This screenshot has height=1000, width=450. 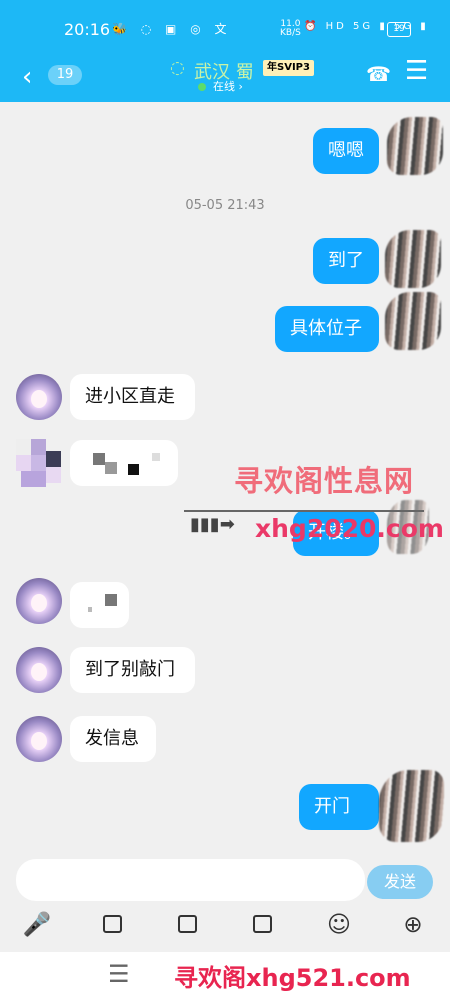 I want to click on image-frame-icon, so click(x=112, y=924).